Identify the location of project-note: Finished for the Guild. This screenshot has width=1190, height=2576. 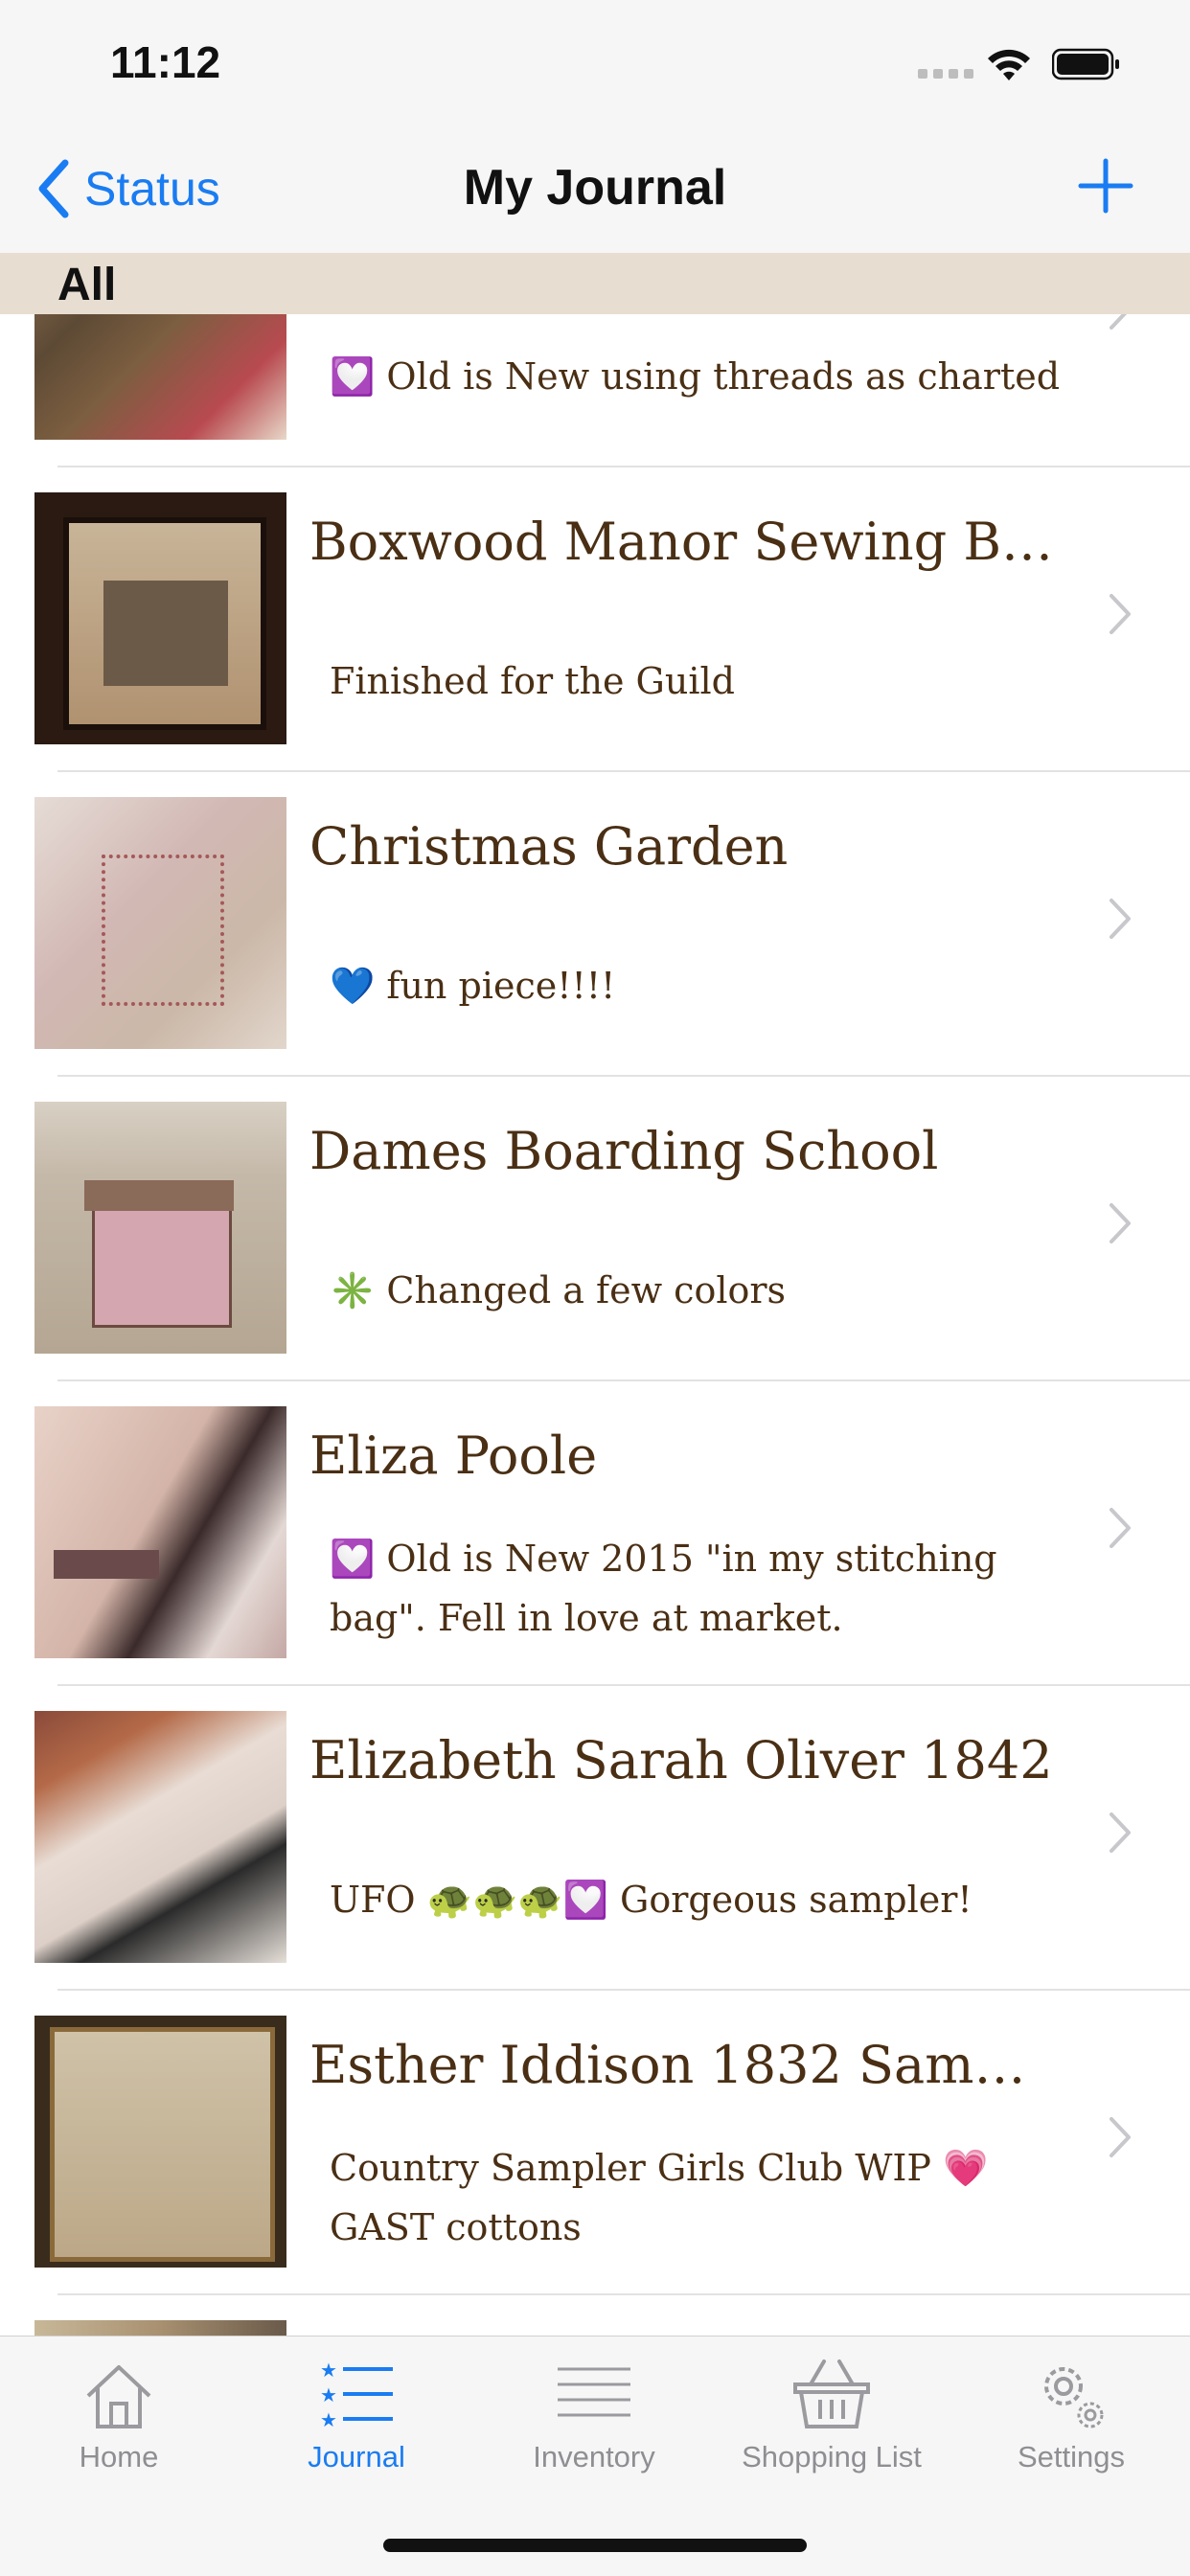
(532, 681).